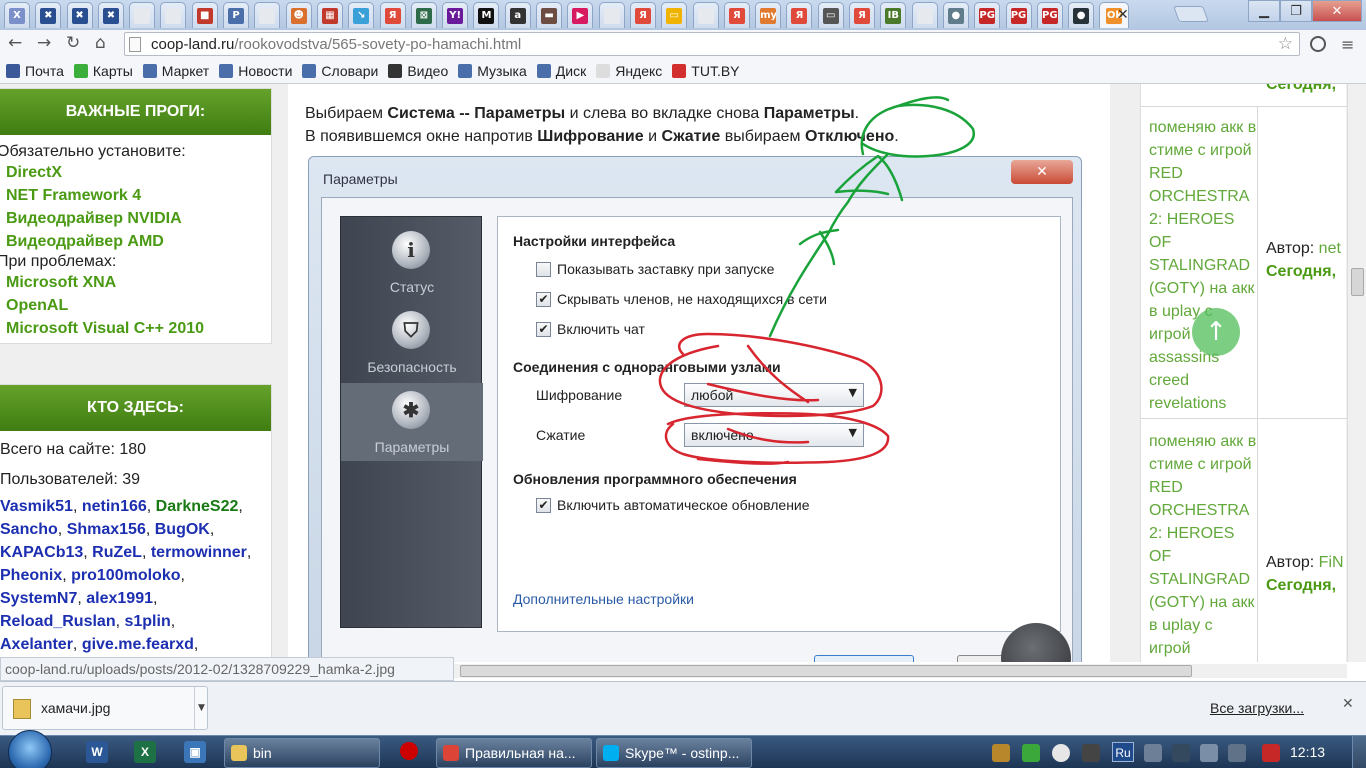 This screenshot has width=1366, height=768. I want to click on excel-icon: X, so click(145, 752).